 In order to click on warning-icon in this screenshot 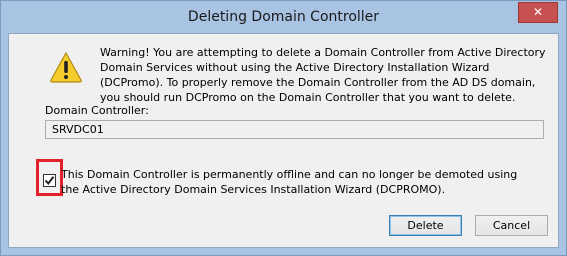, I will do `click(66, 67)`.